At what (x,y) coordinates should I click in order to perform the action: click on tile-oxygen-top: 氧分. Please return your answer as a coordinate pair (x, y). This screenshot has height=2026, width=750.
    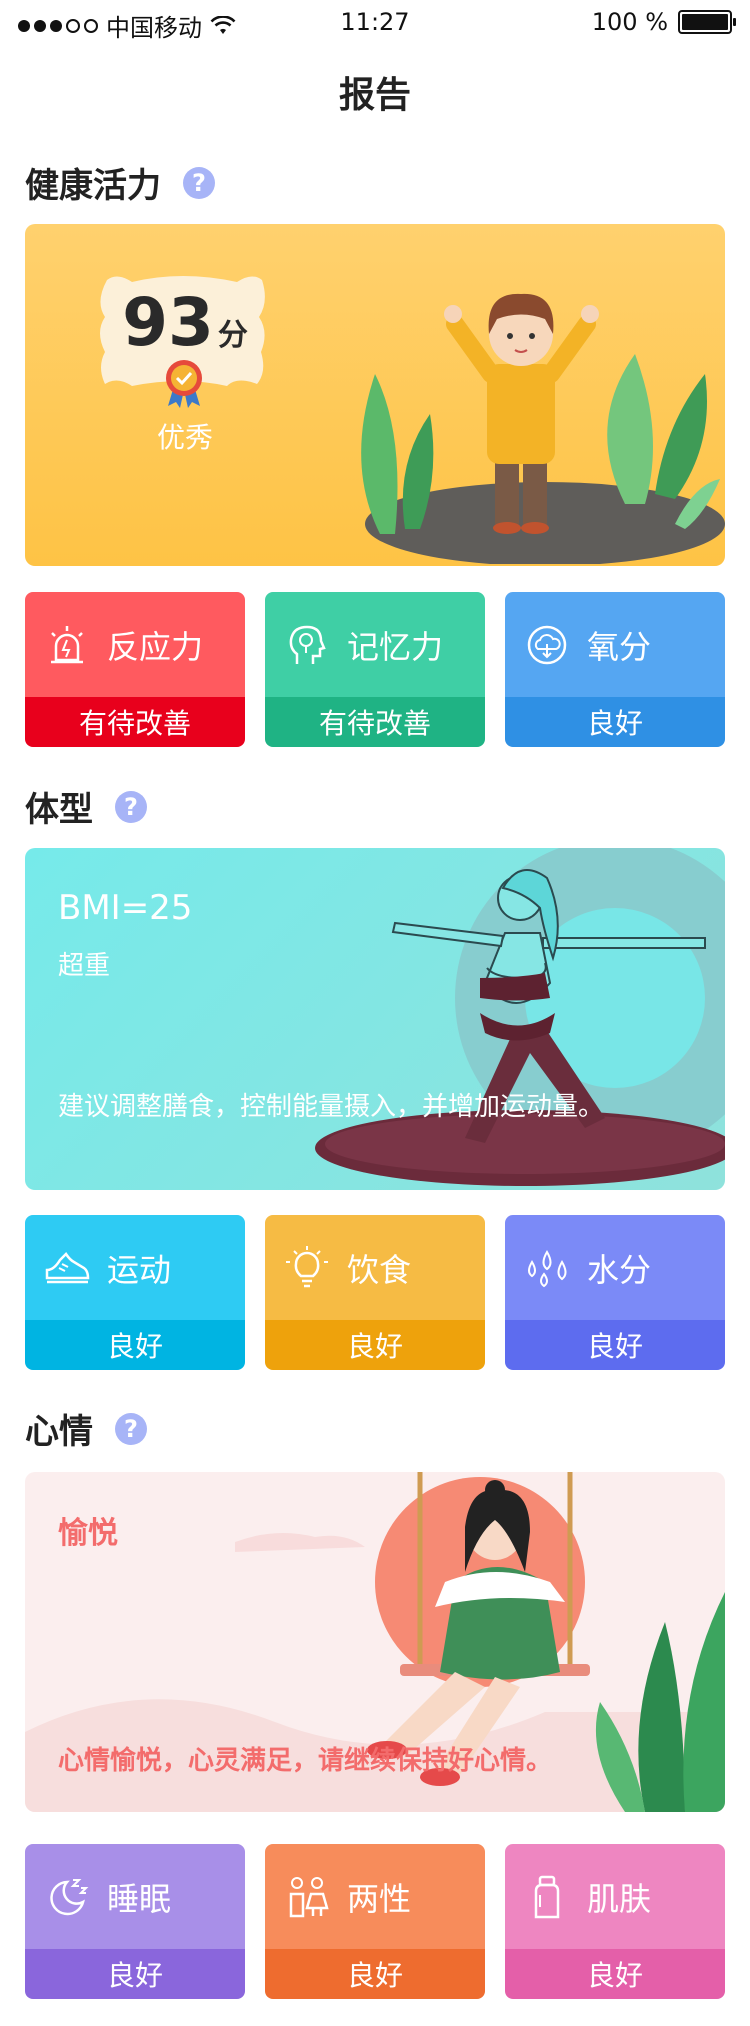
    Looking at the image, I should click on (615, 644).